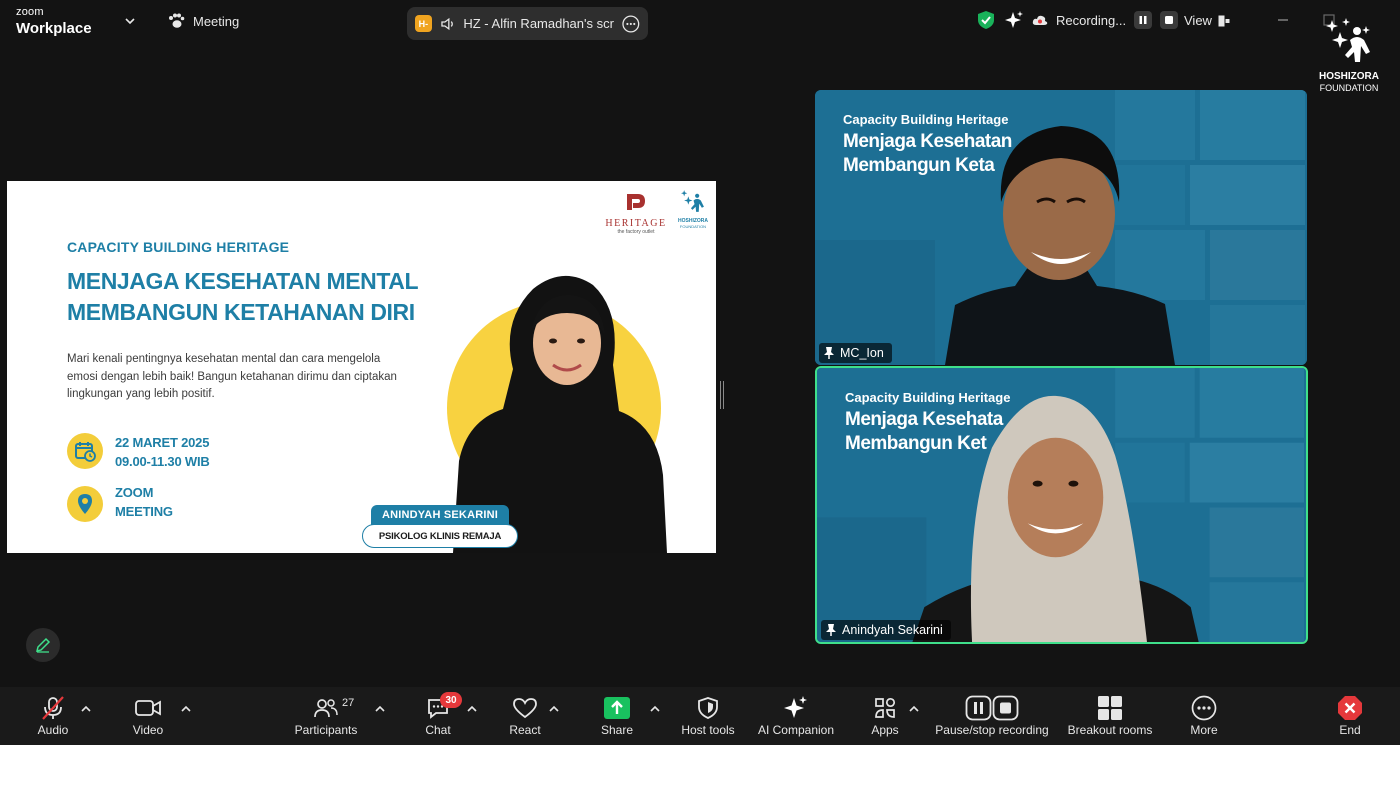 The height and width of the screenshot is (787, 1400). I want to click on audio-options-caret-icon, so click(86, 709).